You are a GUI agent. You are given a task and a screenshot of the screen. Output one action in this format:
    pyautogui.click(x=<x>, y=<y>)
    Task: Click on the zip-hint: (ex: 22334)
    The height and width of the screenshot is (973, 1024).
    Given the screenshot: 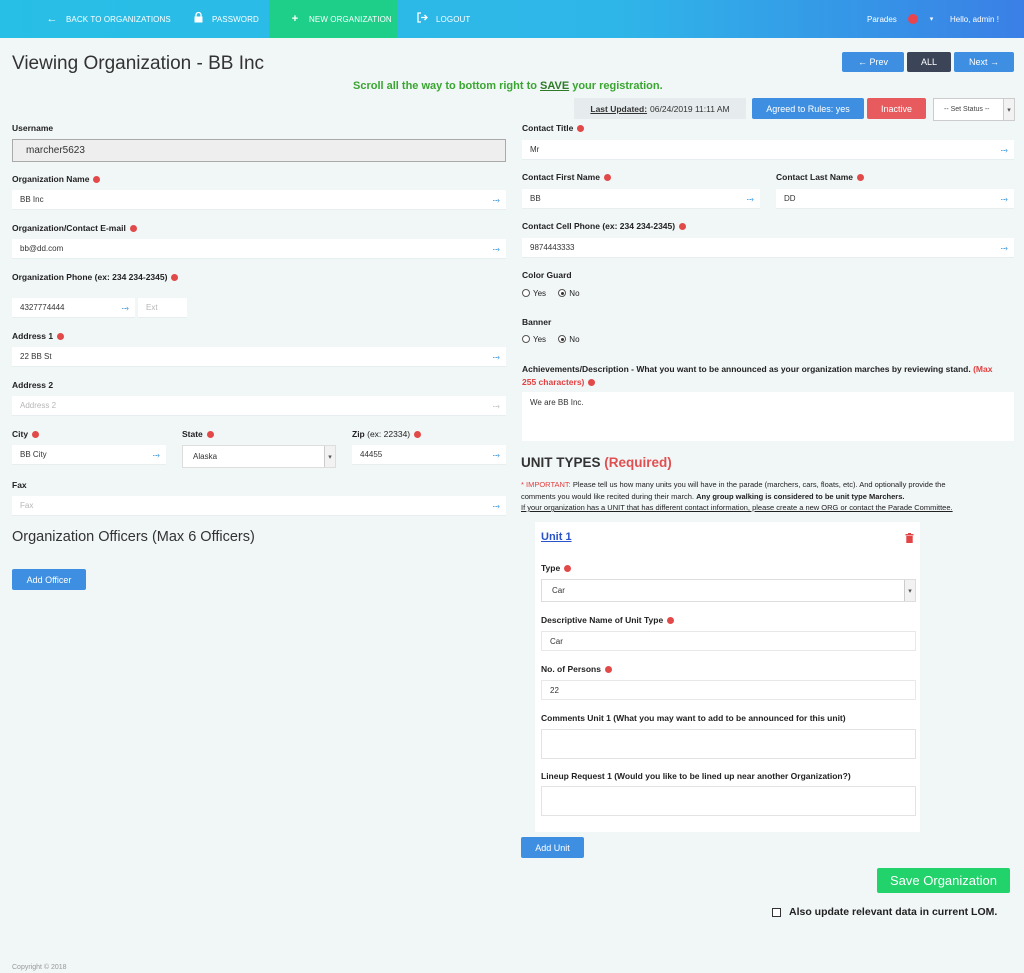 What is the action you would take?
    pyautogui.click(x=389, y=434)
    